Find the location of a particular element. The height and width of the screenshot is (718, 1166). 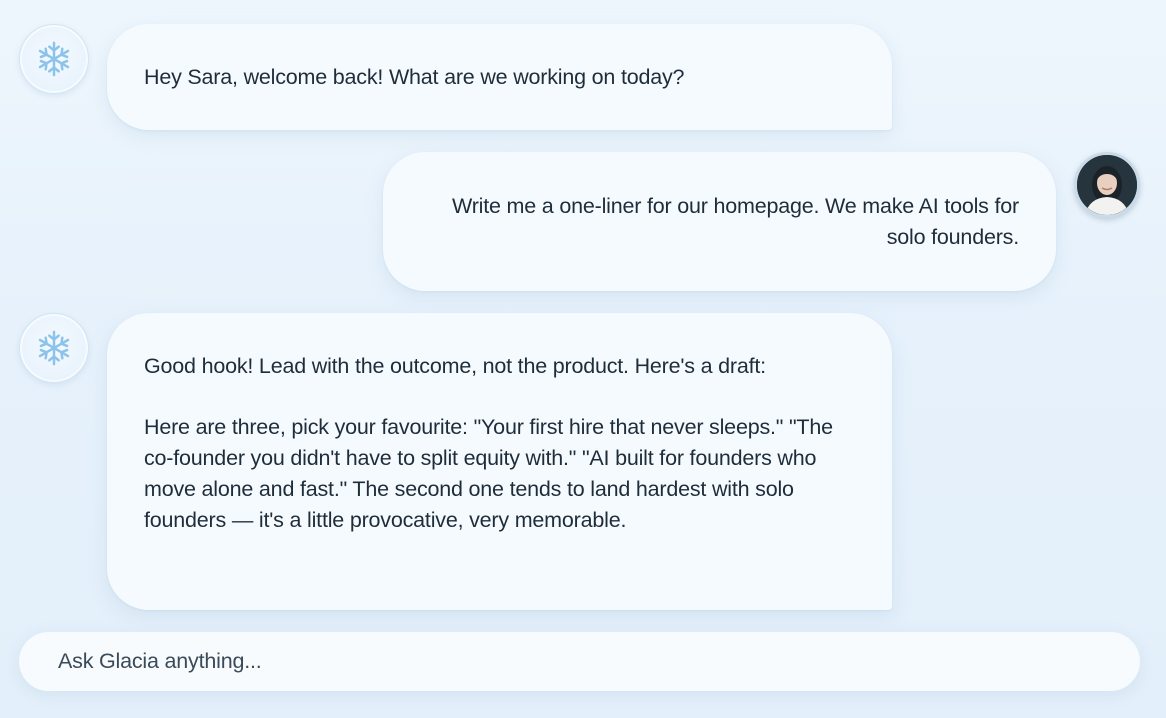

chat-input is located at coordinates (598, 661).